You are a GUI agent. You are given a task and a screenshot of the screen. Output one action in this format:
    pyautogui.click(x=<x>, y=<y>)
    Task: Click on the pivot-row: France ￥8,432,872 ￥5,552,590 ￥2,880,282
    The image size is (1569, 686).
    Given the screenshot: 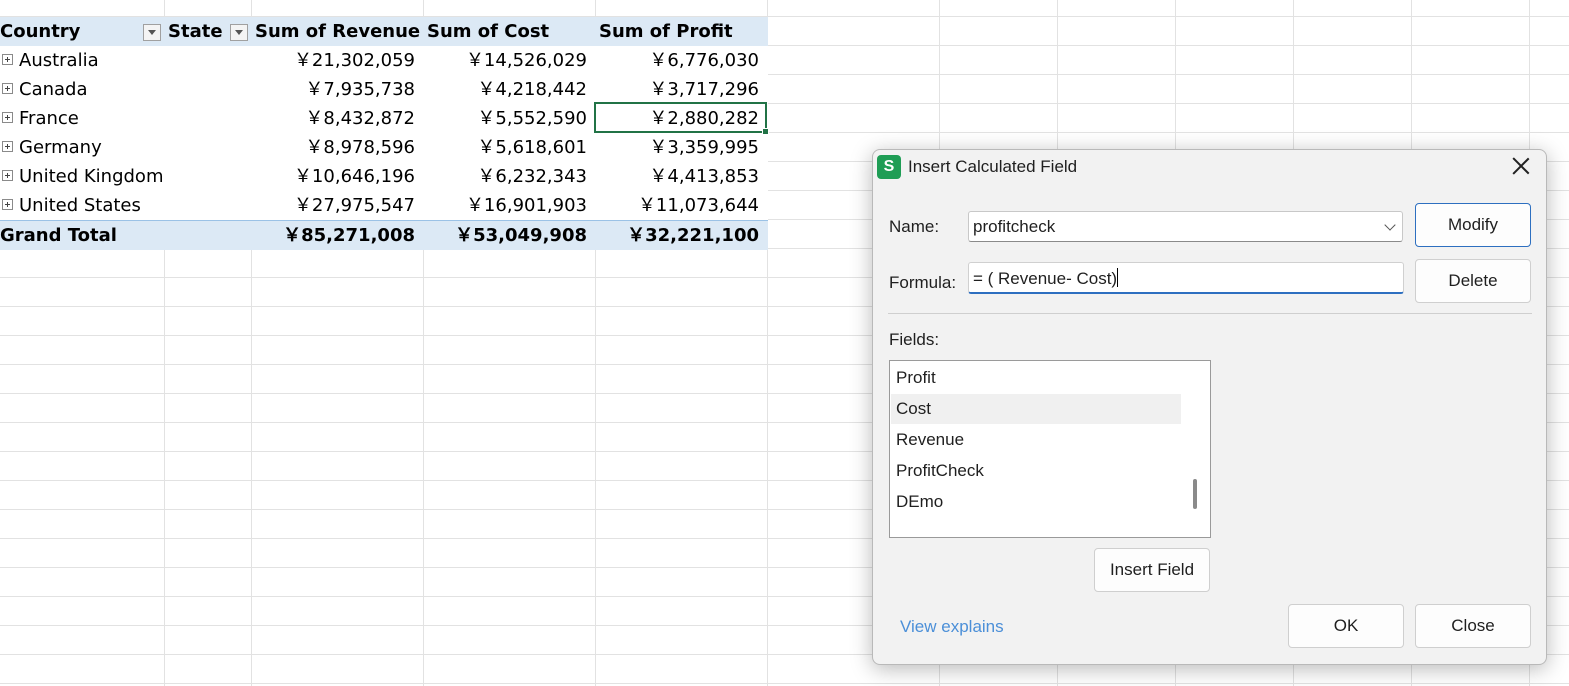 What is the action you would take?
    pyautogui.click(x=384, y=119)
    